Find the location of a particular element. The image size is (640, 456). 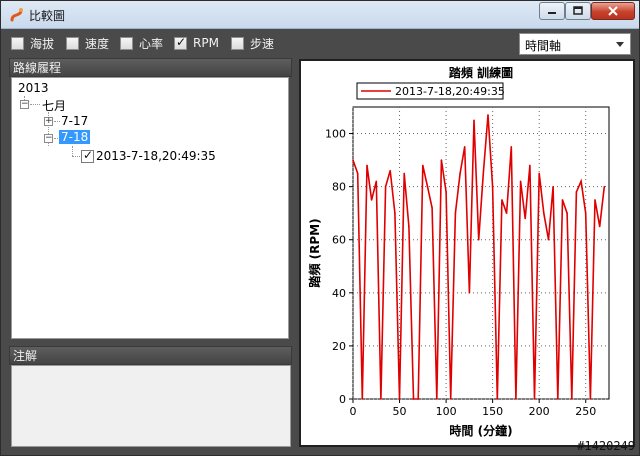

maximize-icon is located at coordinates (578, 10).